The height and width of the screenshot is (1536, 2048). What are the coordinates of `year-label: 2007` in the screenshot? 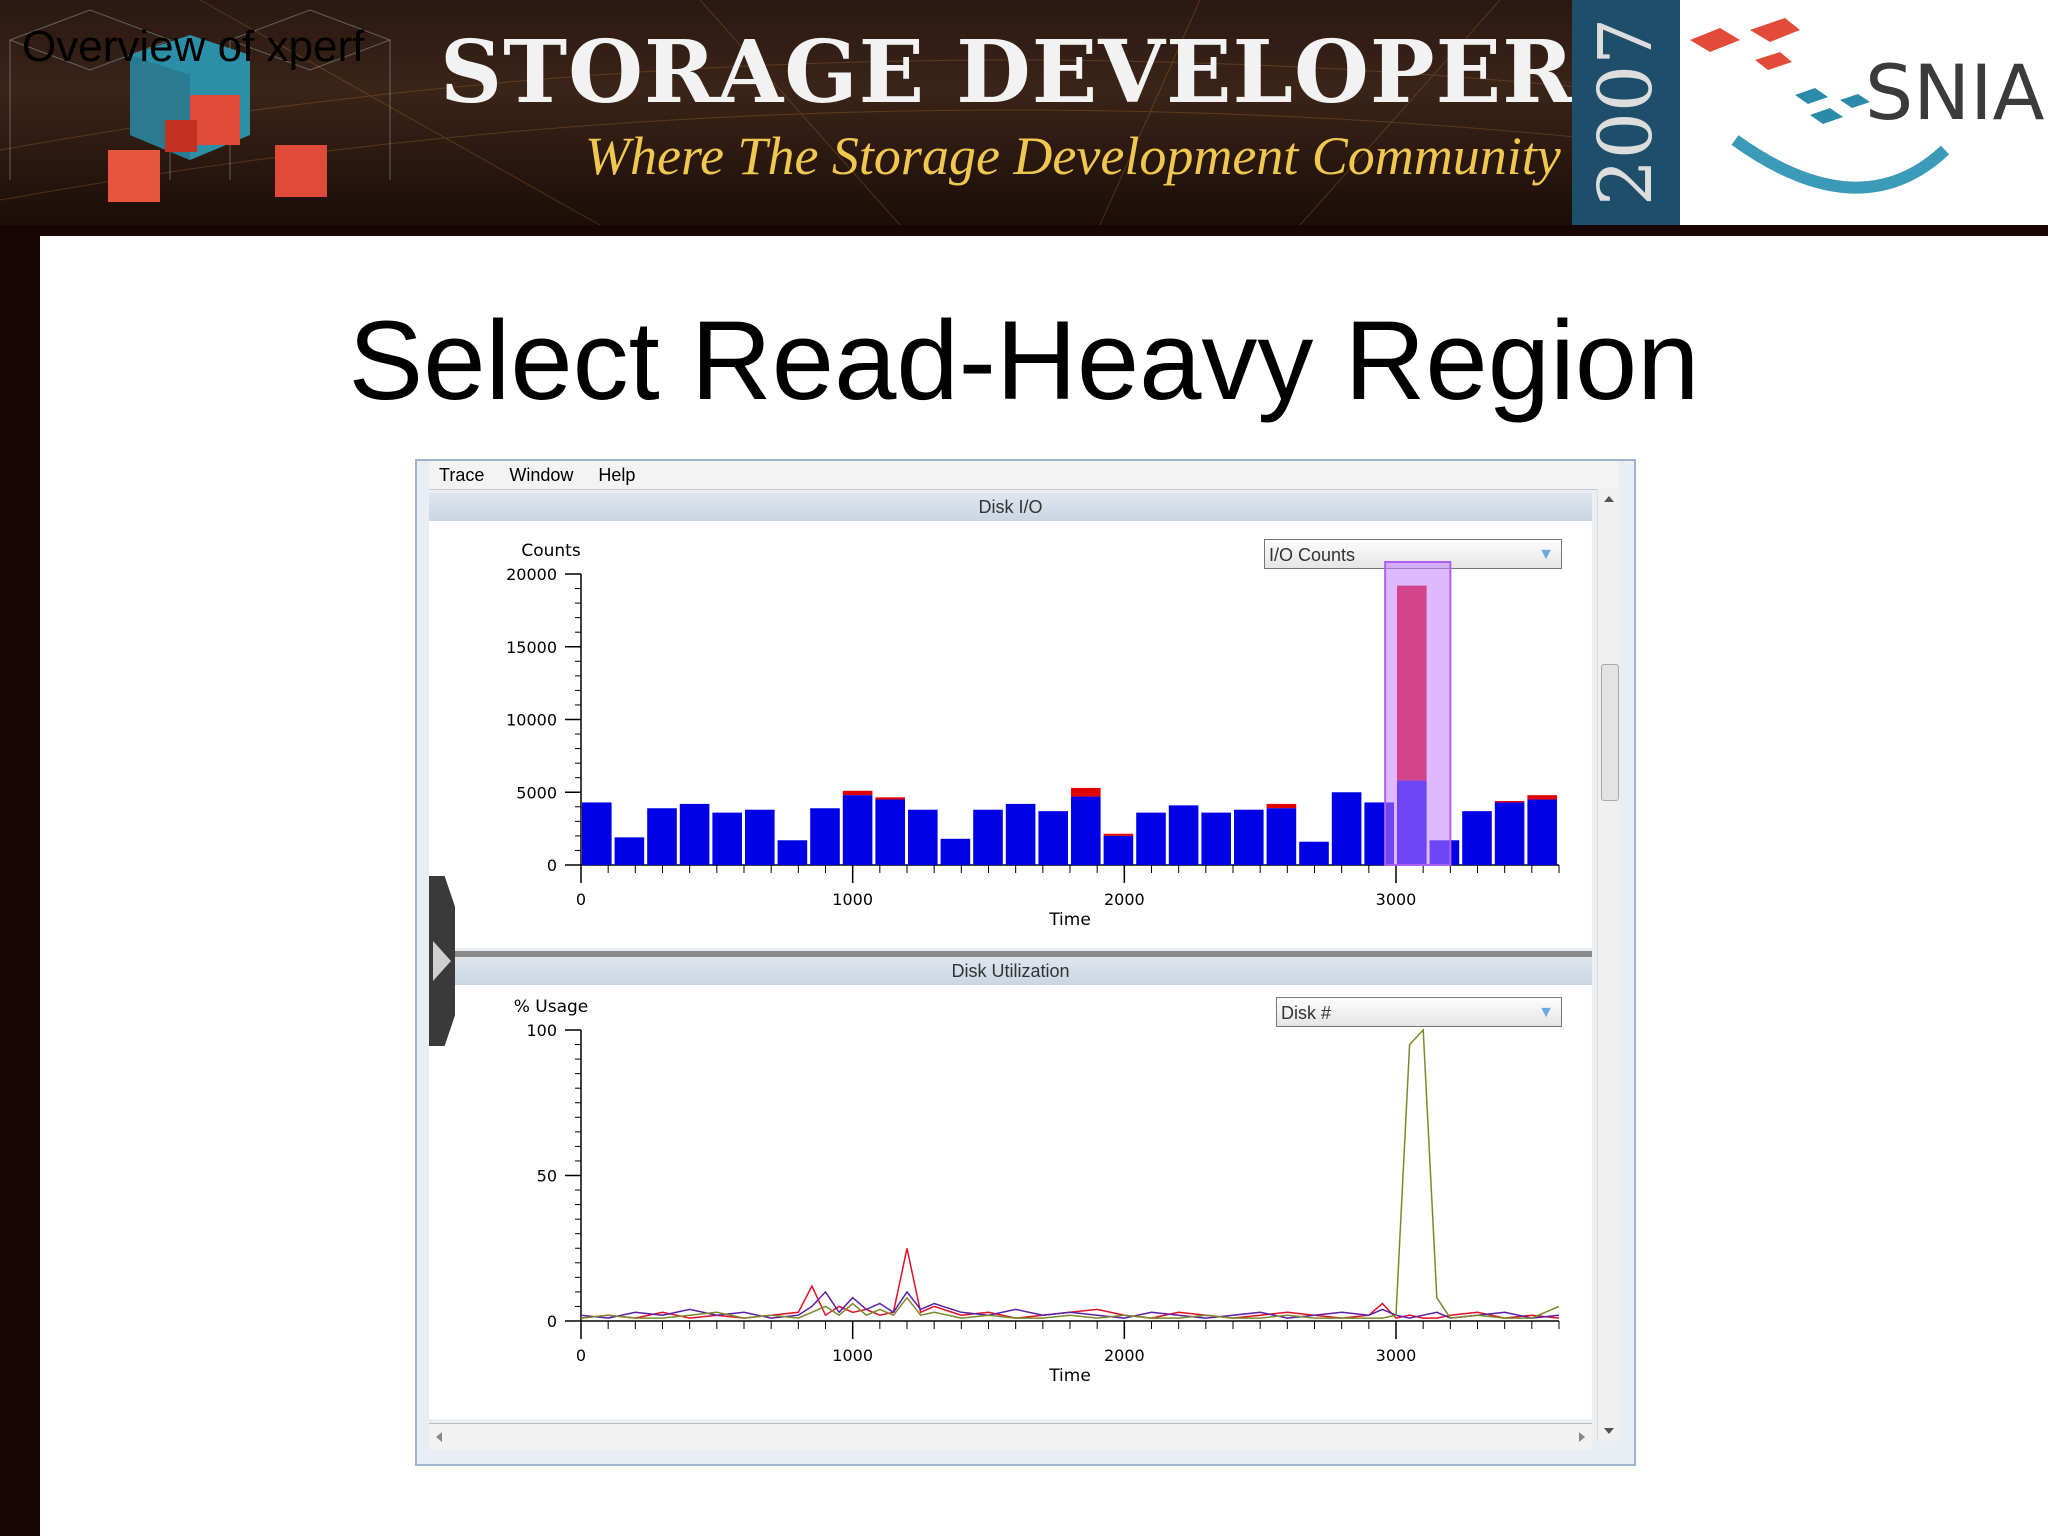 It's located at (1626, 112).